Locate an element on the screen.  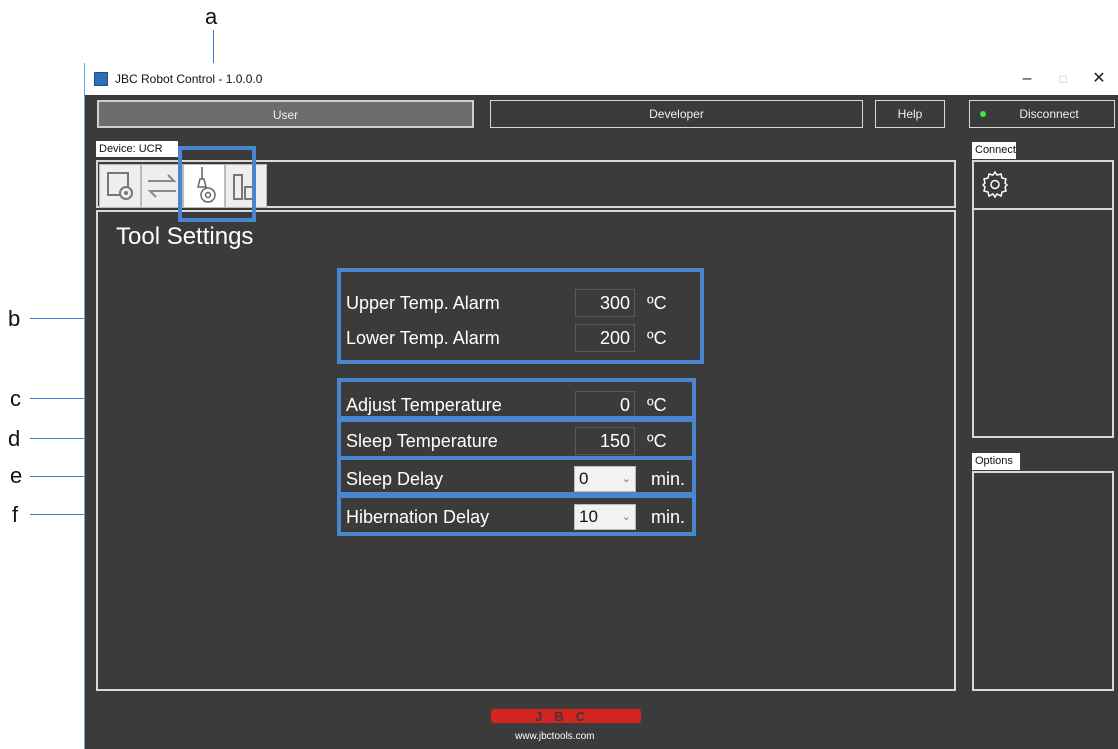
close-button: ✕ is located at coordinates (1099, 79).